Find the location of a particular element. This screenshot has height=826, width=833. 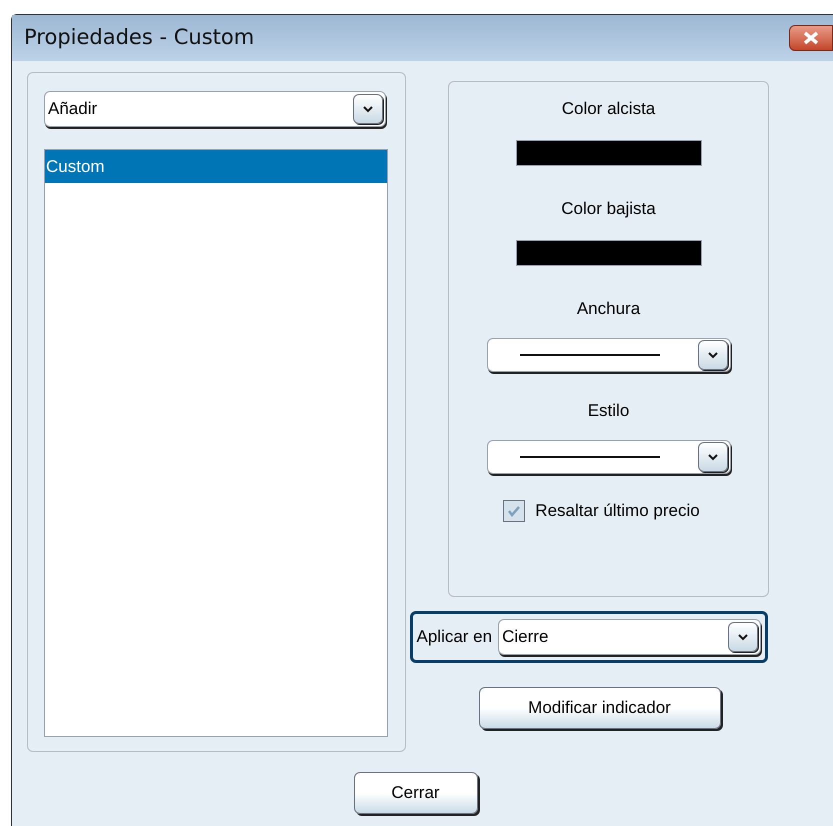

down-color-label: Color bajista is located at coordinates (608, 209).